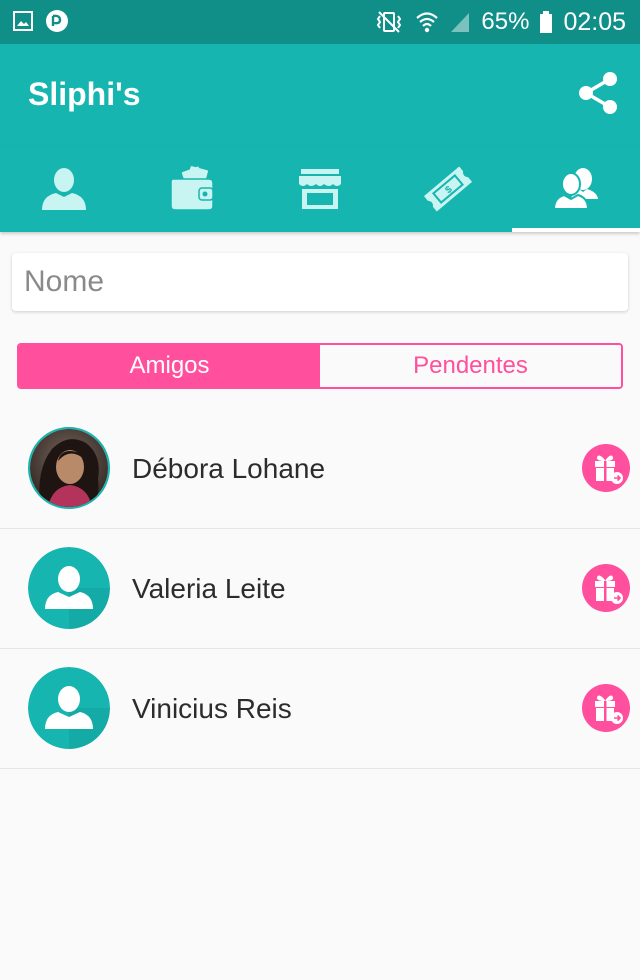 The width and height of the screenshot is (640, 980). Describe the element at coordinates (470, 366) in the screenshot. I see `segment-pendentes: Pendentes` at that location.